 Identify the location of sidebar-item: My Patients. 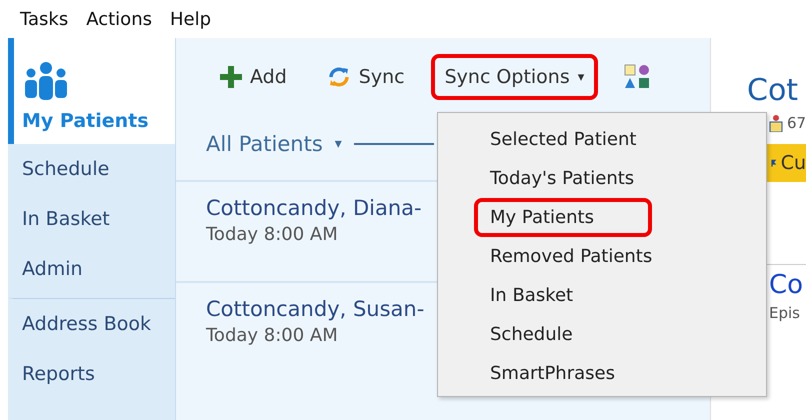
(91, 91).